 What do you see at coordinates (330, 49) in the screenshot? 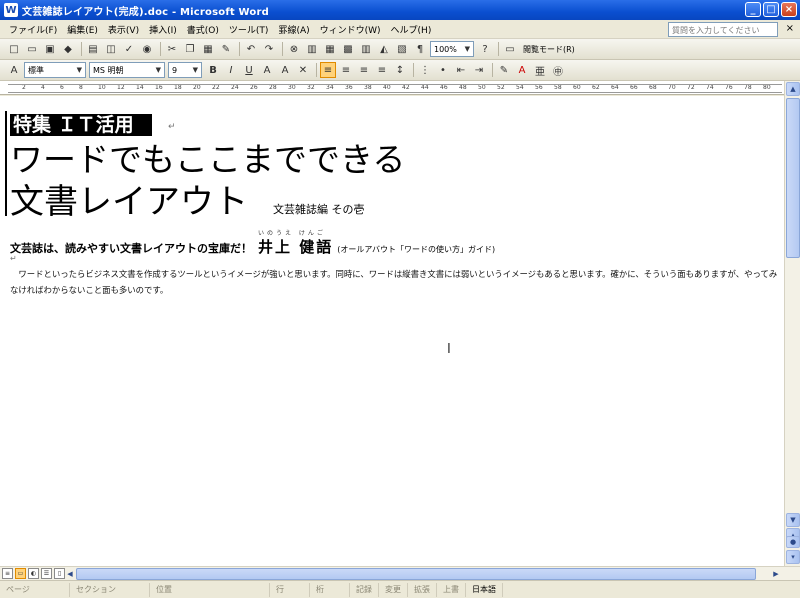
I see `insert-table-icon: ▦` at bounding box center [330, 49].